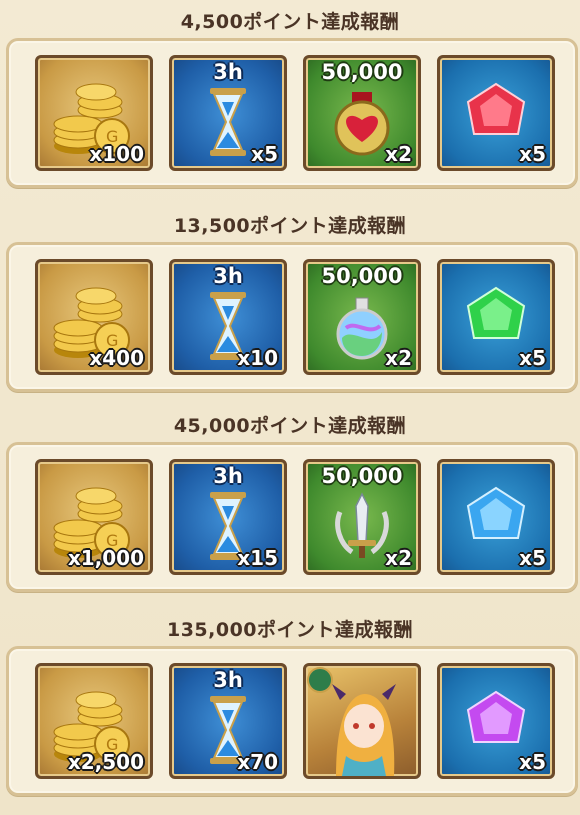 The image size is (580, 815). What do you see at coordinates (257, 558) in the screenshot?
I see `reward-quantity: x15` at bounding box center [257, 558].